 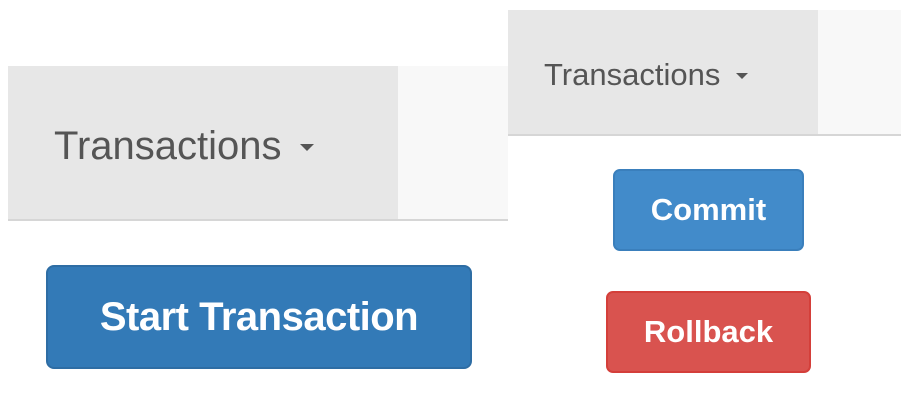 I want to click on transactions-dropdown-label-small: Transactions, so click(x=632, y=74).